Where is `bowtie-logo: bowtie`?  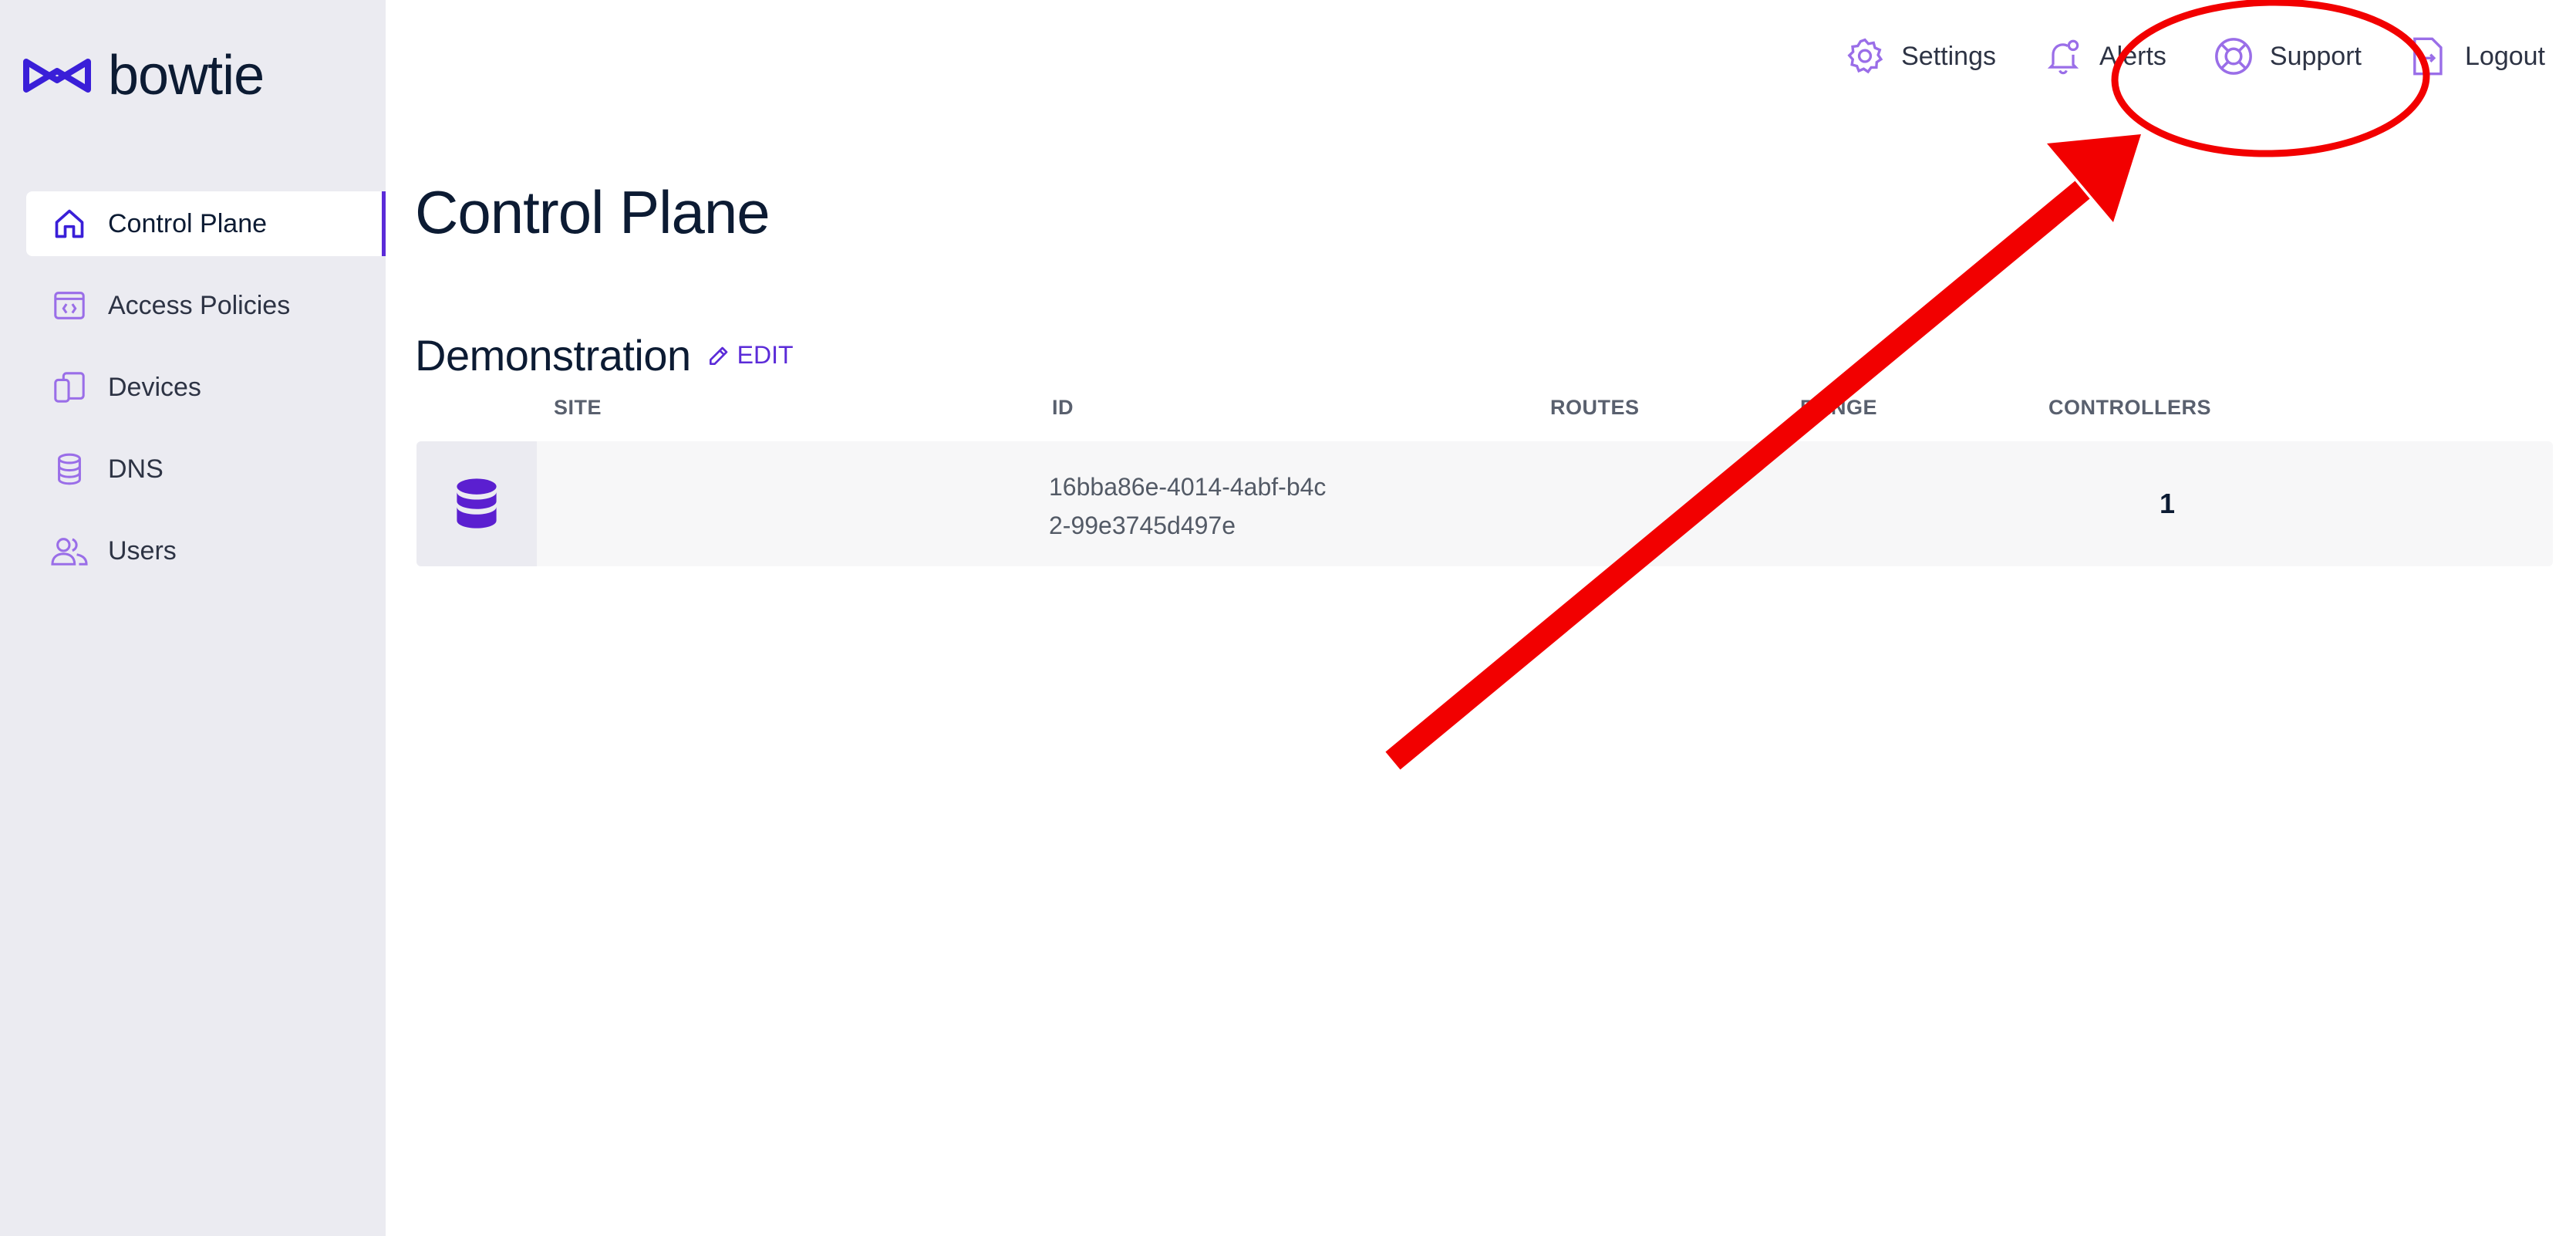
bowtie-logo: bowtie is located at coordinates (143, 76).